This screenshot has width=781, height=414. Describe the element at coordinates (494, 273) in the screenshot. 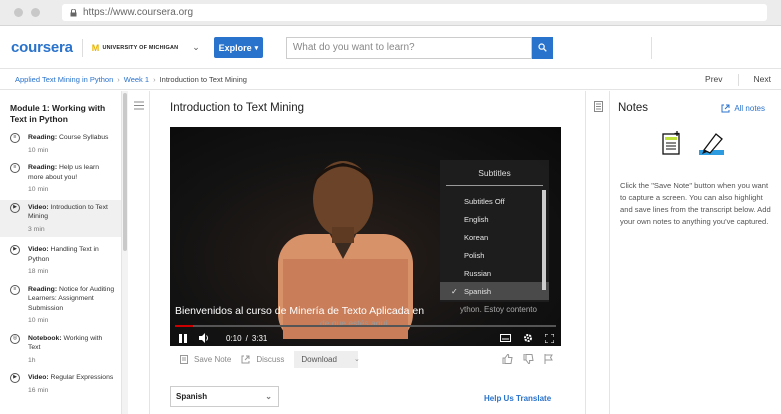

I see `subtitle-option: Russian` at that location.